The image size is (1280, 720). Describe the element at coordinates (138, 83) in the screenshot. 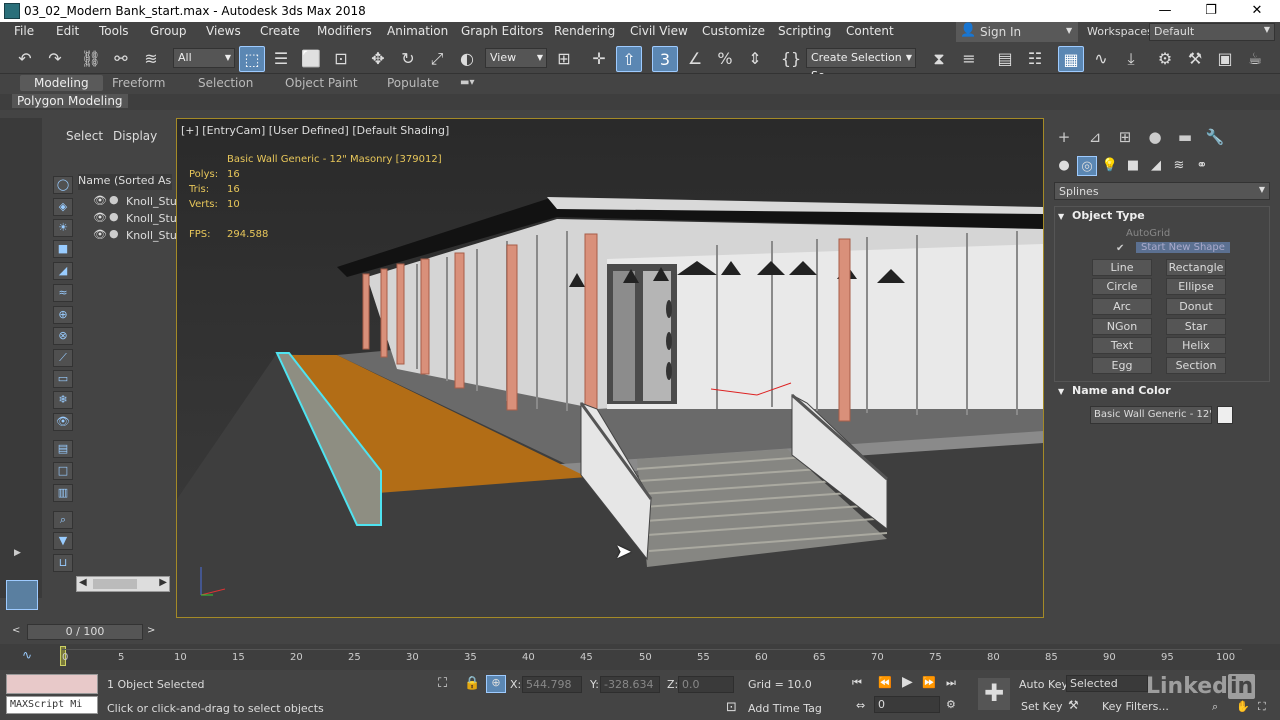

I see `tab-freeform: Freeform` at that location.